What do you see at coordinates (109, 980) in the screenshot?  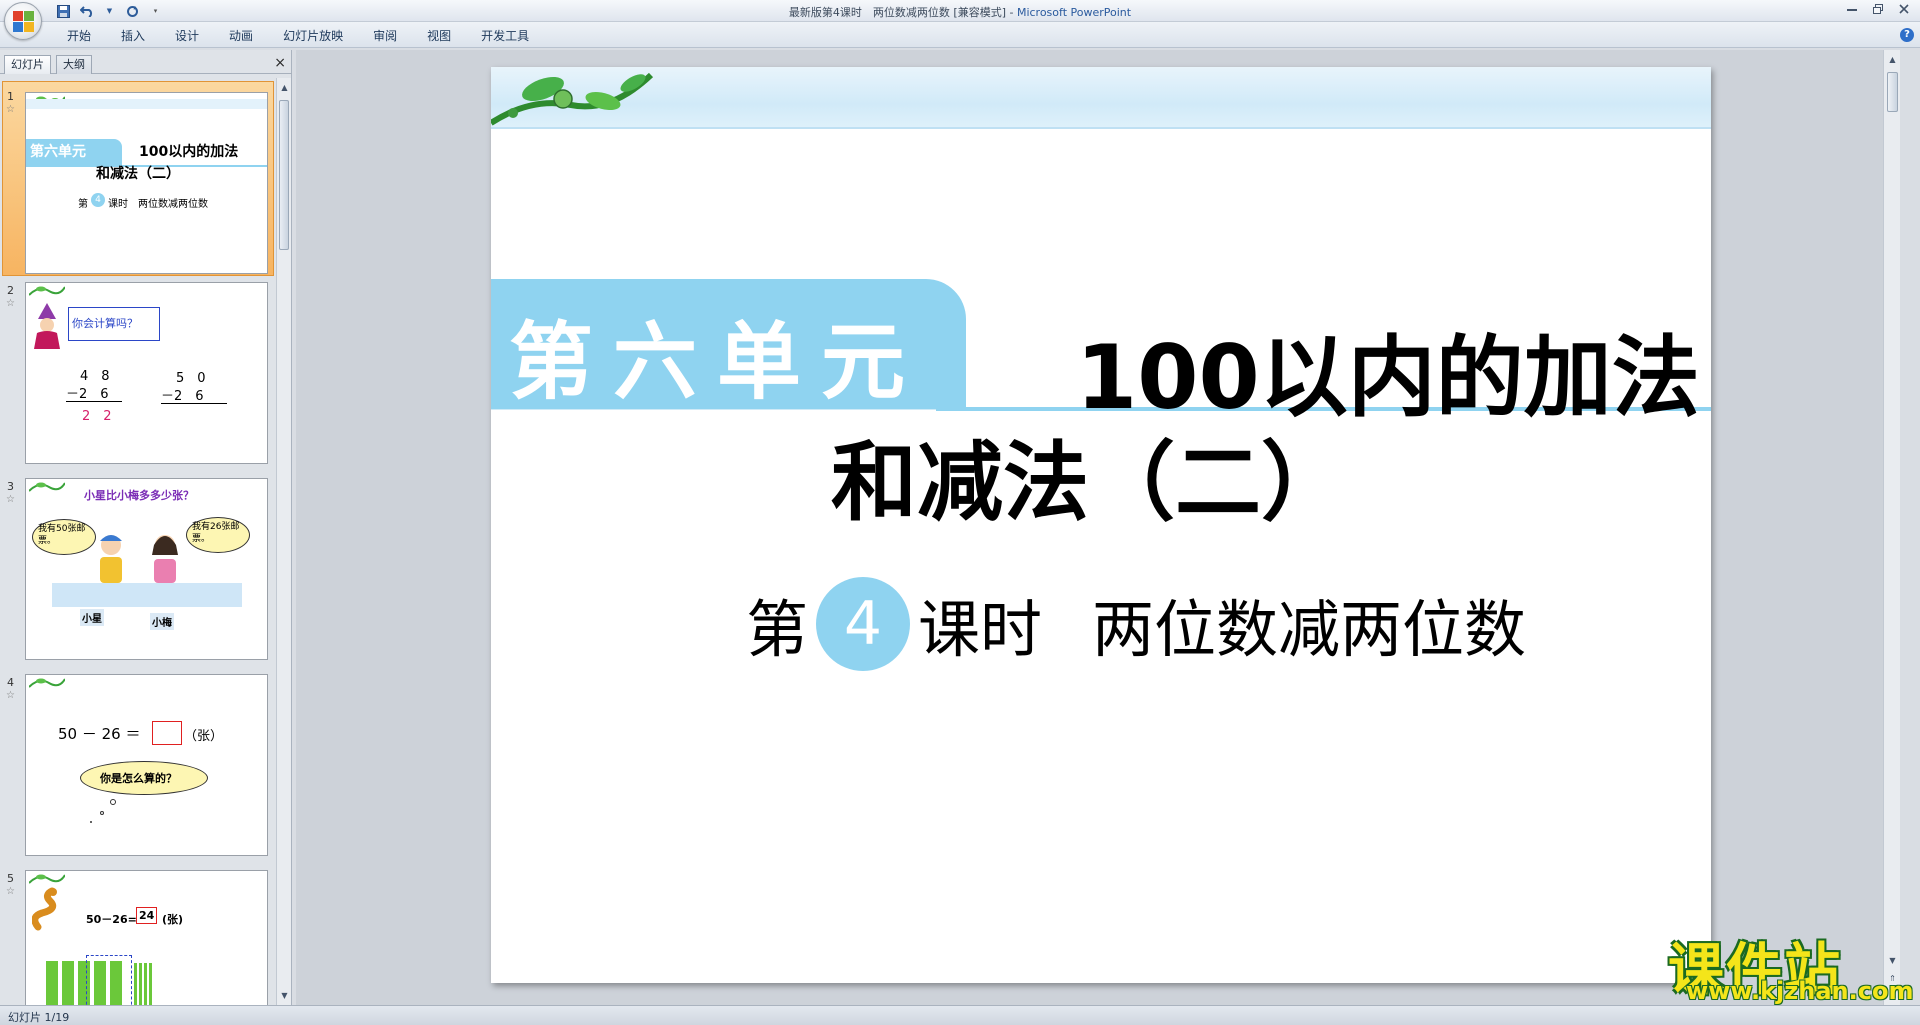 I see `thumb-dashed-box` at bounding box center [109, 980].